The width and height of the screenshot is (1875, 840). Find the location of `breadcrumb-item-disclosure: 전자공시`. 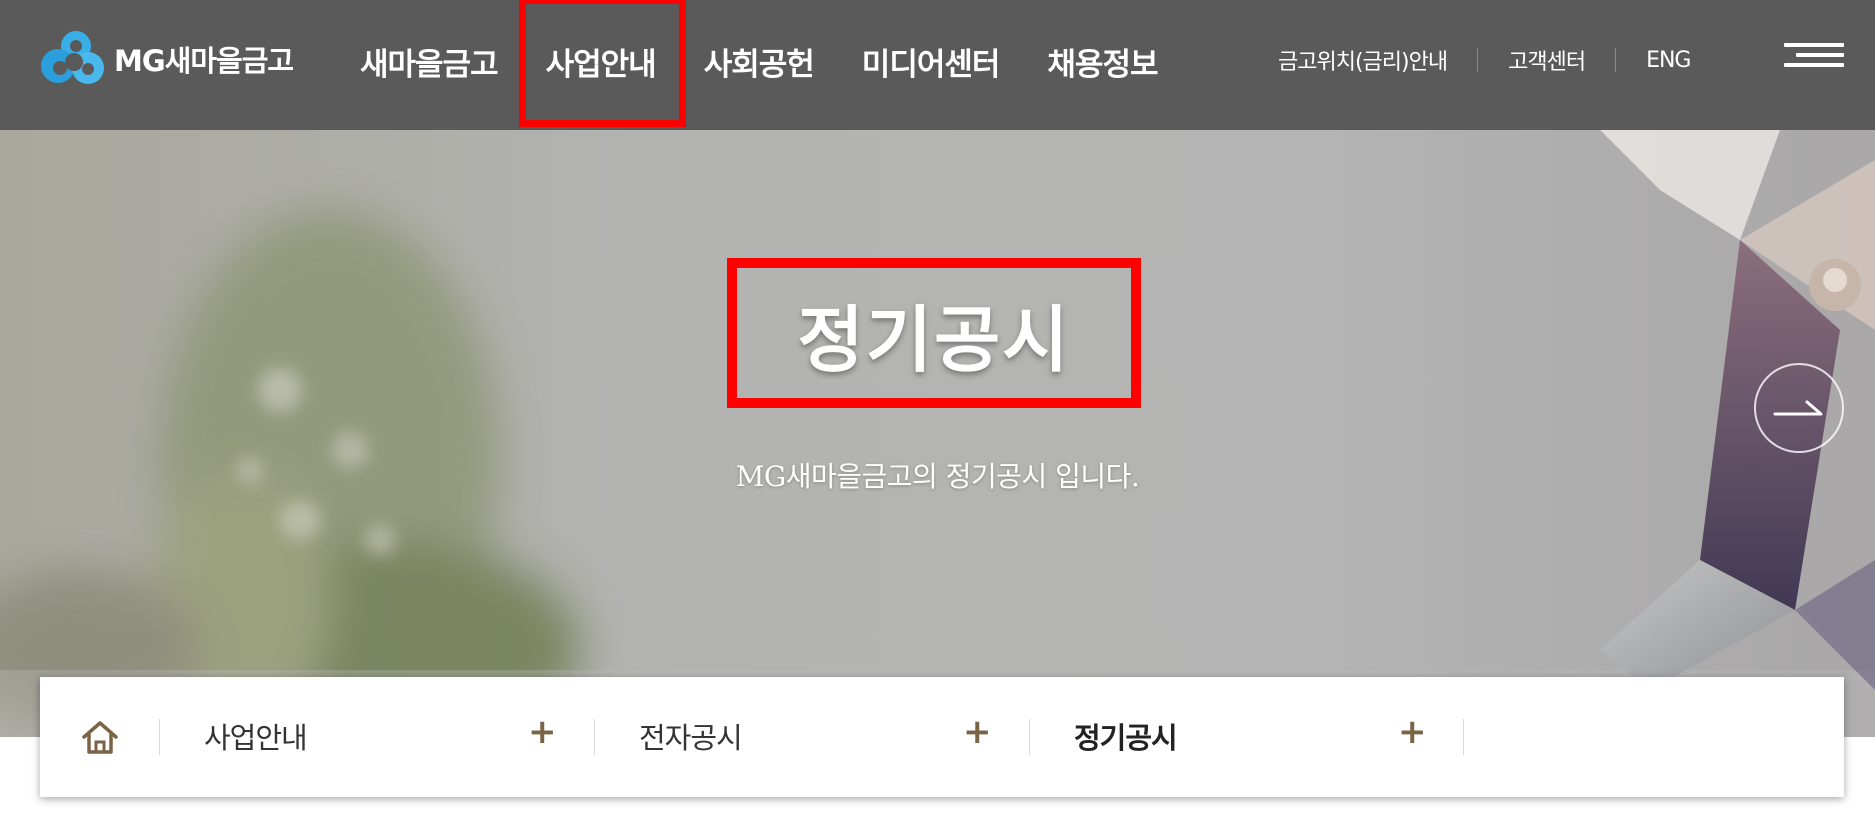

breadcrumb-item-disclosure: 전자공시 is located at coordinates (691, 736).